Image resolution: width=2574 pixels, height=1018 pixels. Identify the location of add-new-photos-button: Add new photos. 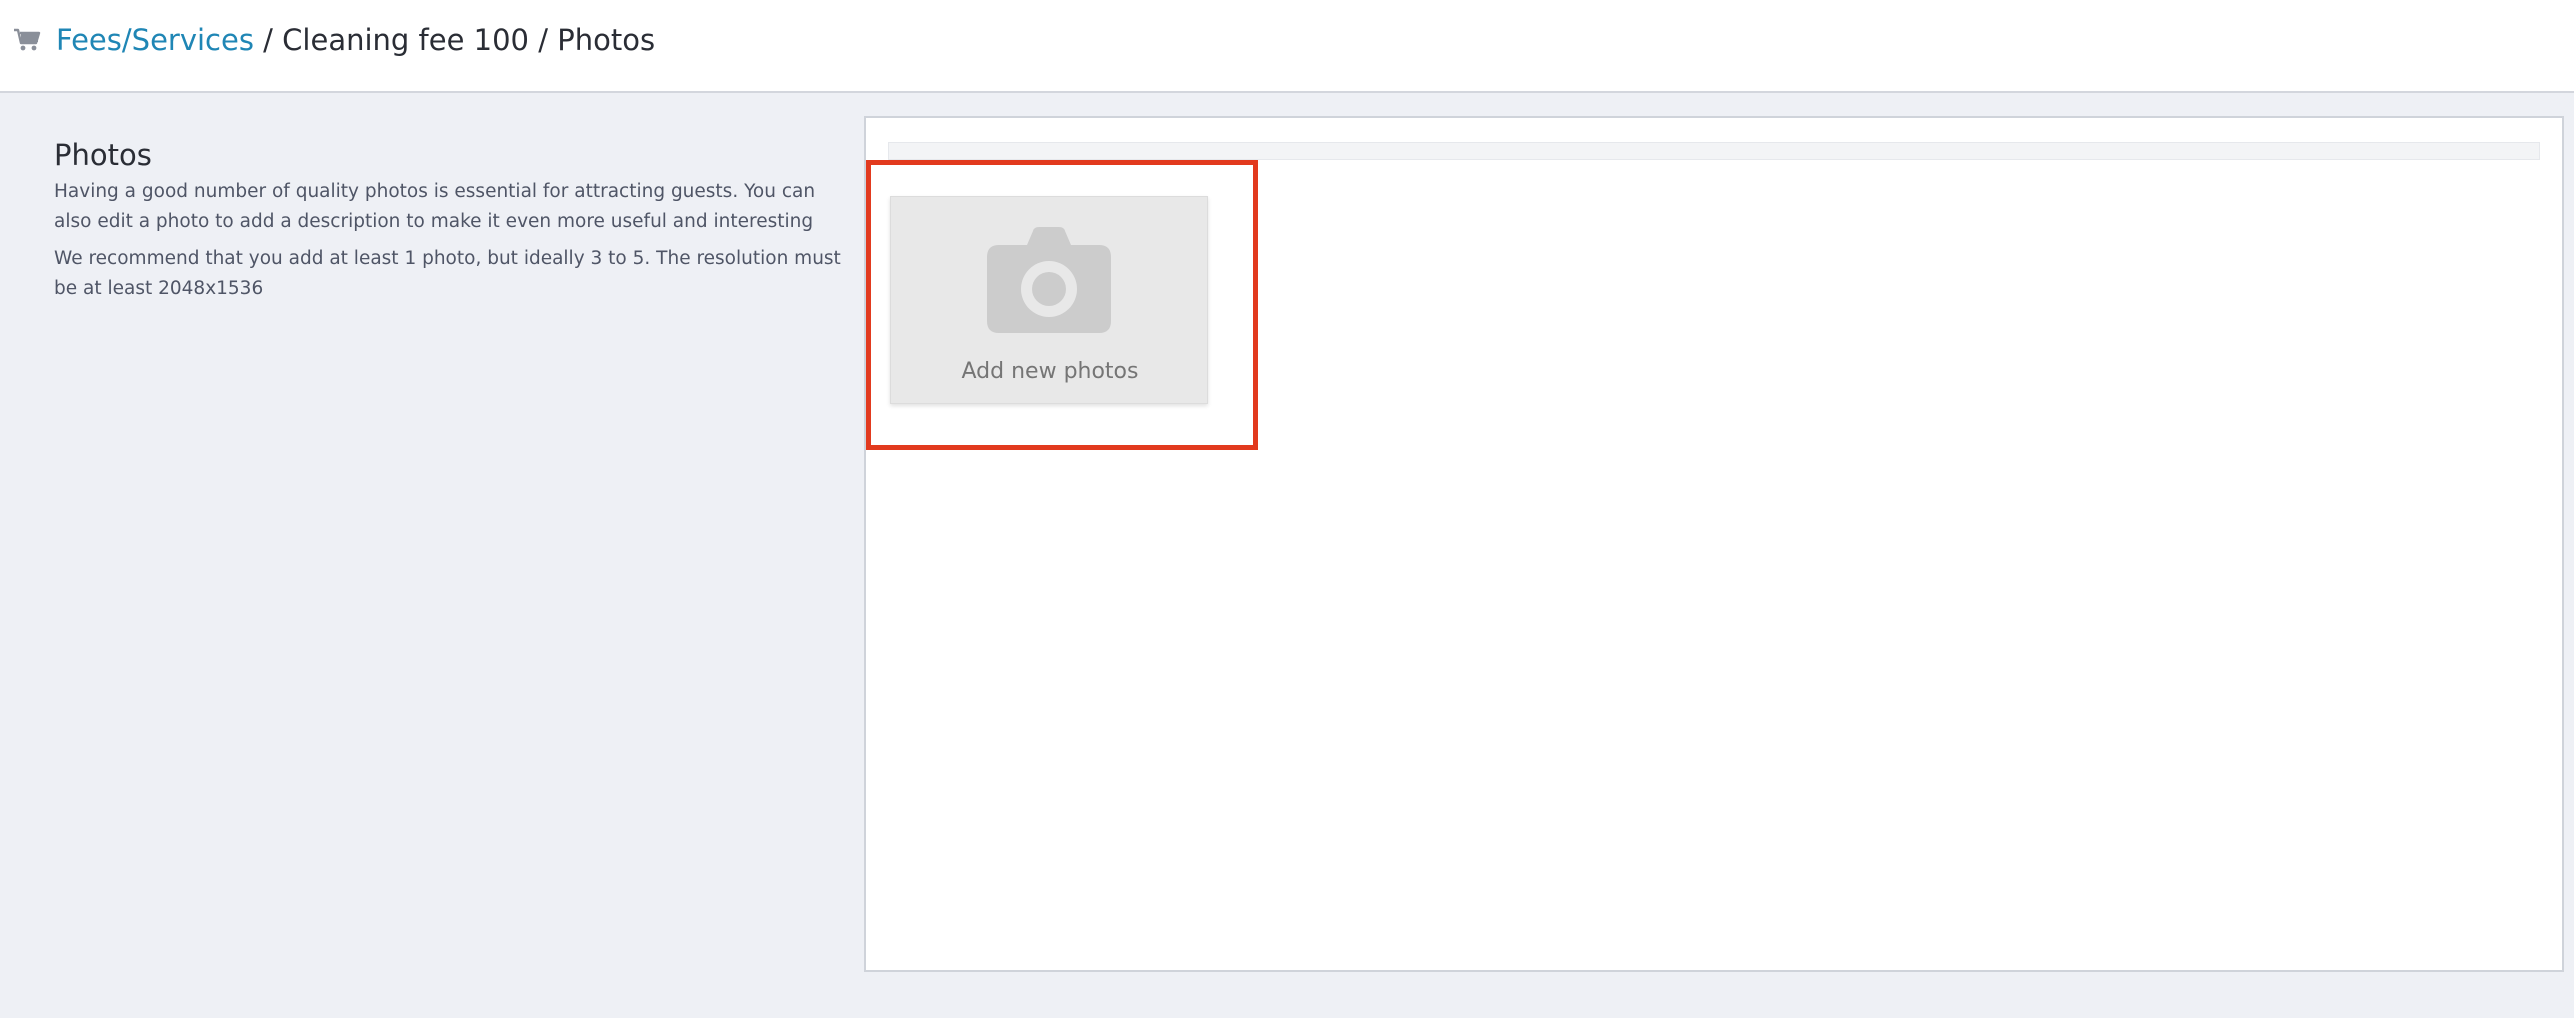
(1049, 300).